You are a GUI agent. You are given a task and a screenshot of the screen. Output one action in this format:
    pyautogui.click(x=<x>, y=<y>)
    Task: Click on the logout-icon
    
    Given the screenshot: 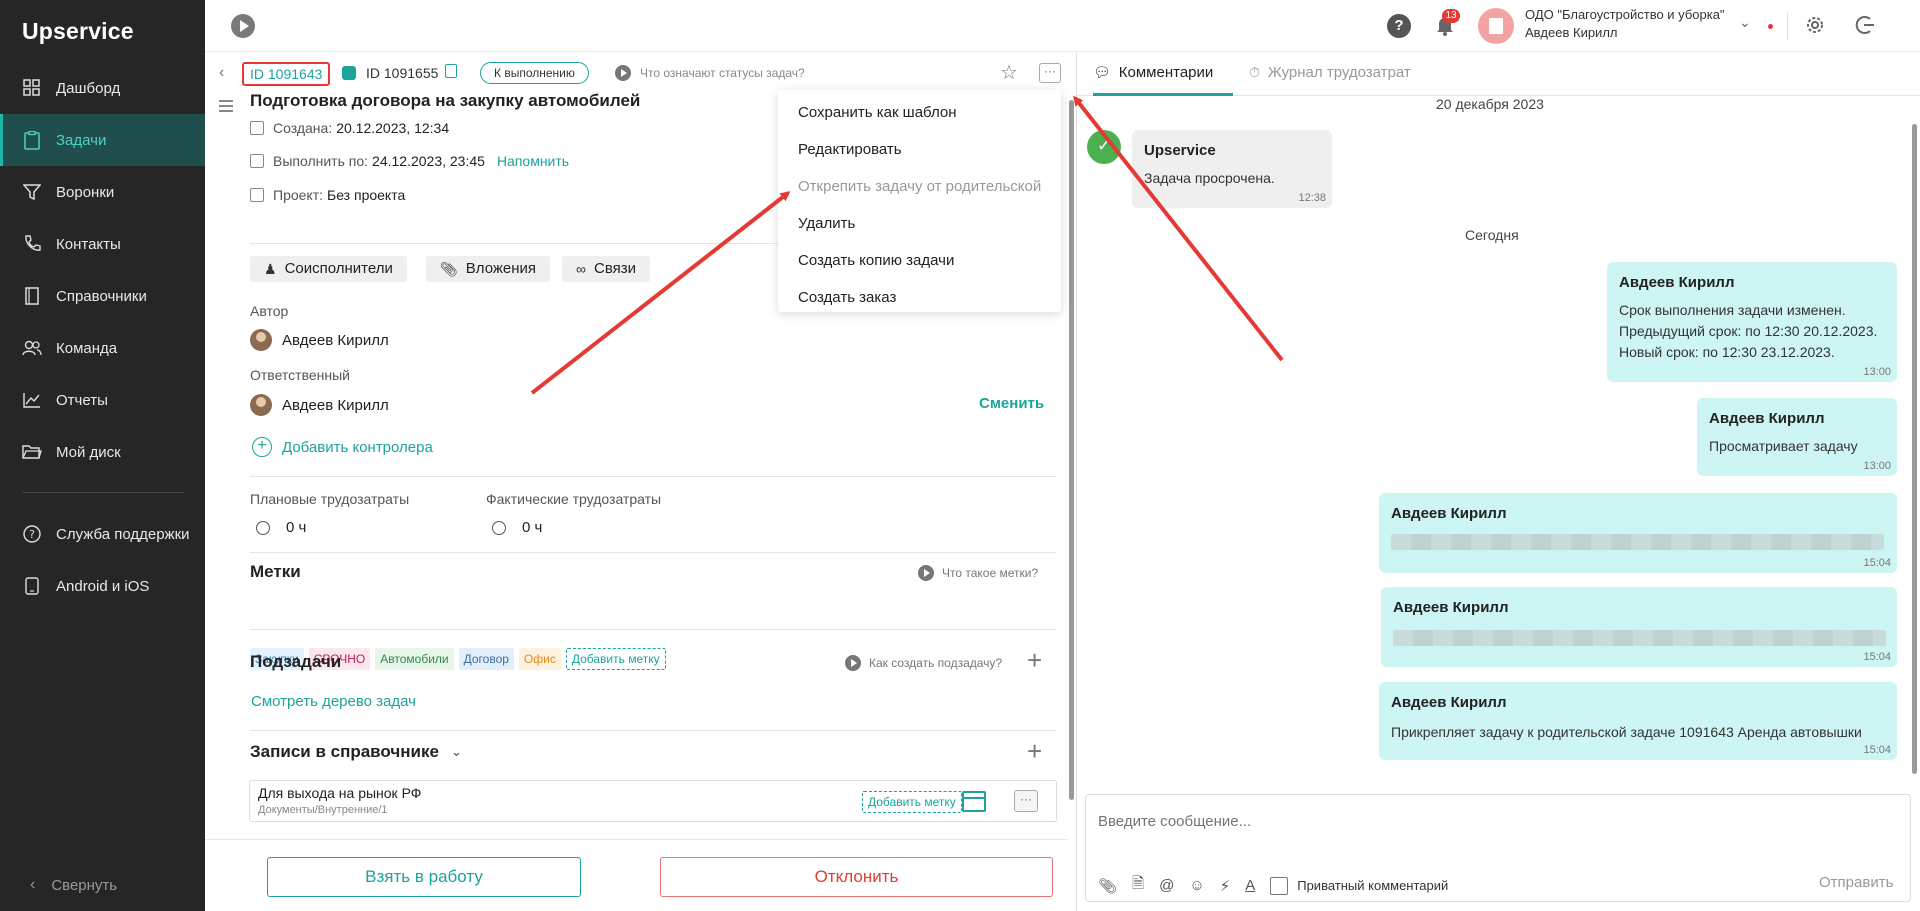 What is the action you would take?
    pyautogui.click(x=1865, y=25)
    